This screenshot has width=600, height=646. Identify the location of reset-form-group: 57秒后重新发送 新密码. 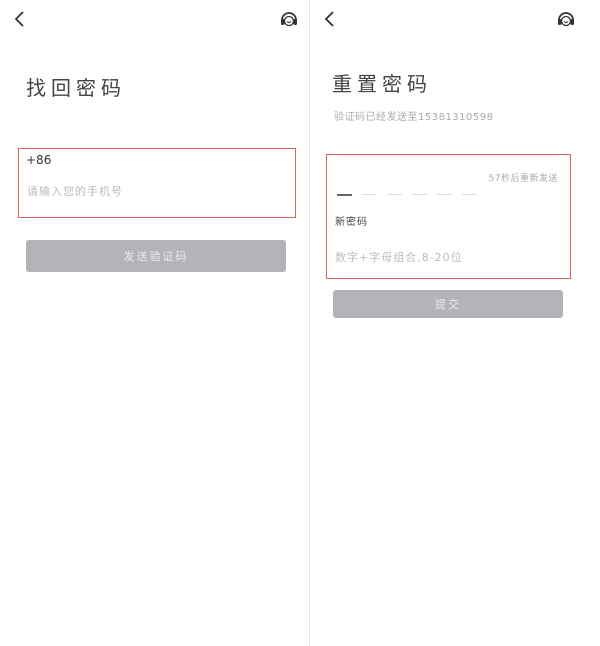
(448, 216).